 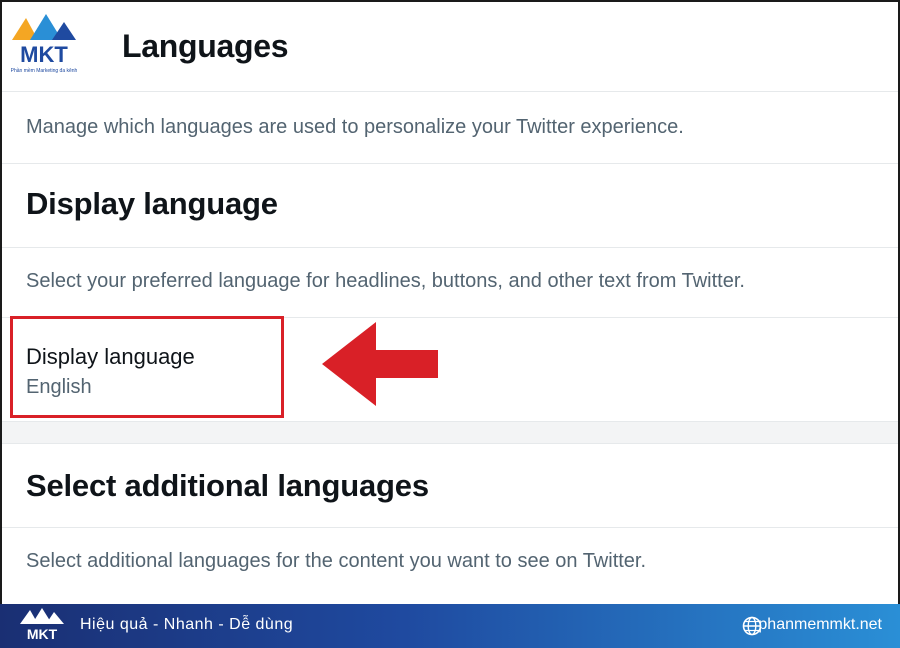 What do you see at coordinates (380, 364) in the screenshot?
I see `arrow-left-icon` at bounding box center [380, 364].